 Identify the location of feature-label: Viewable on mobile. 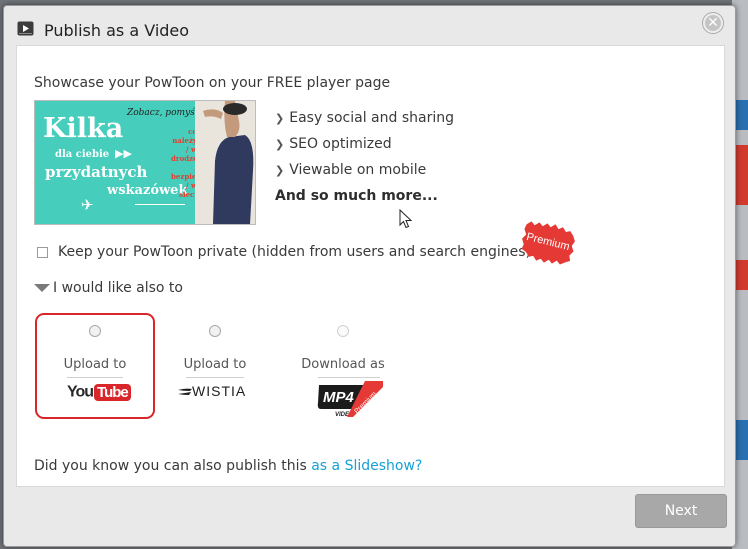
(358, 170).